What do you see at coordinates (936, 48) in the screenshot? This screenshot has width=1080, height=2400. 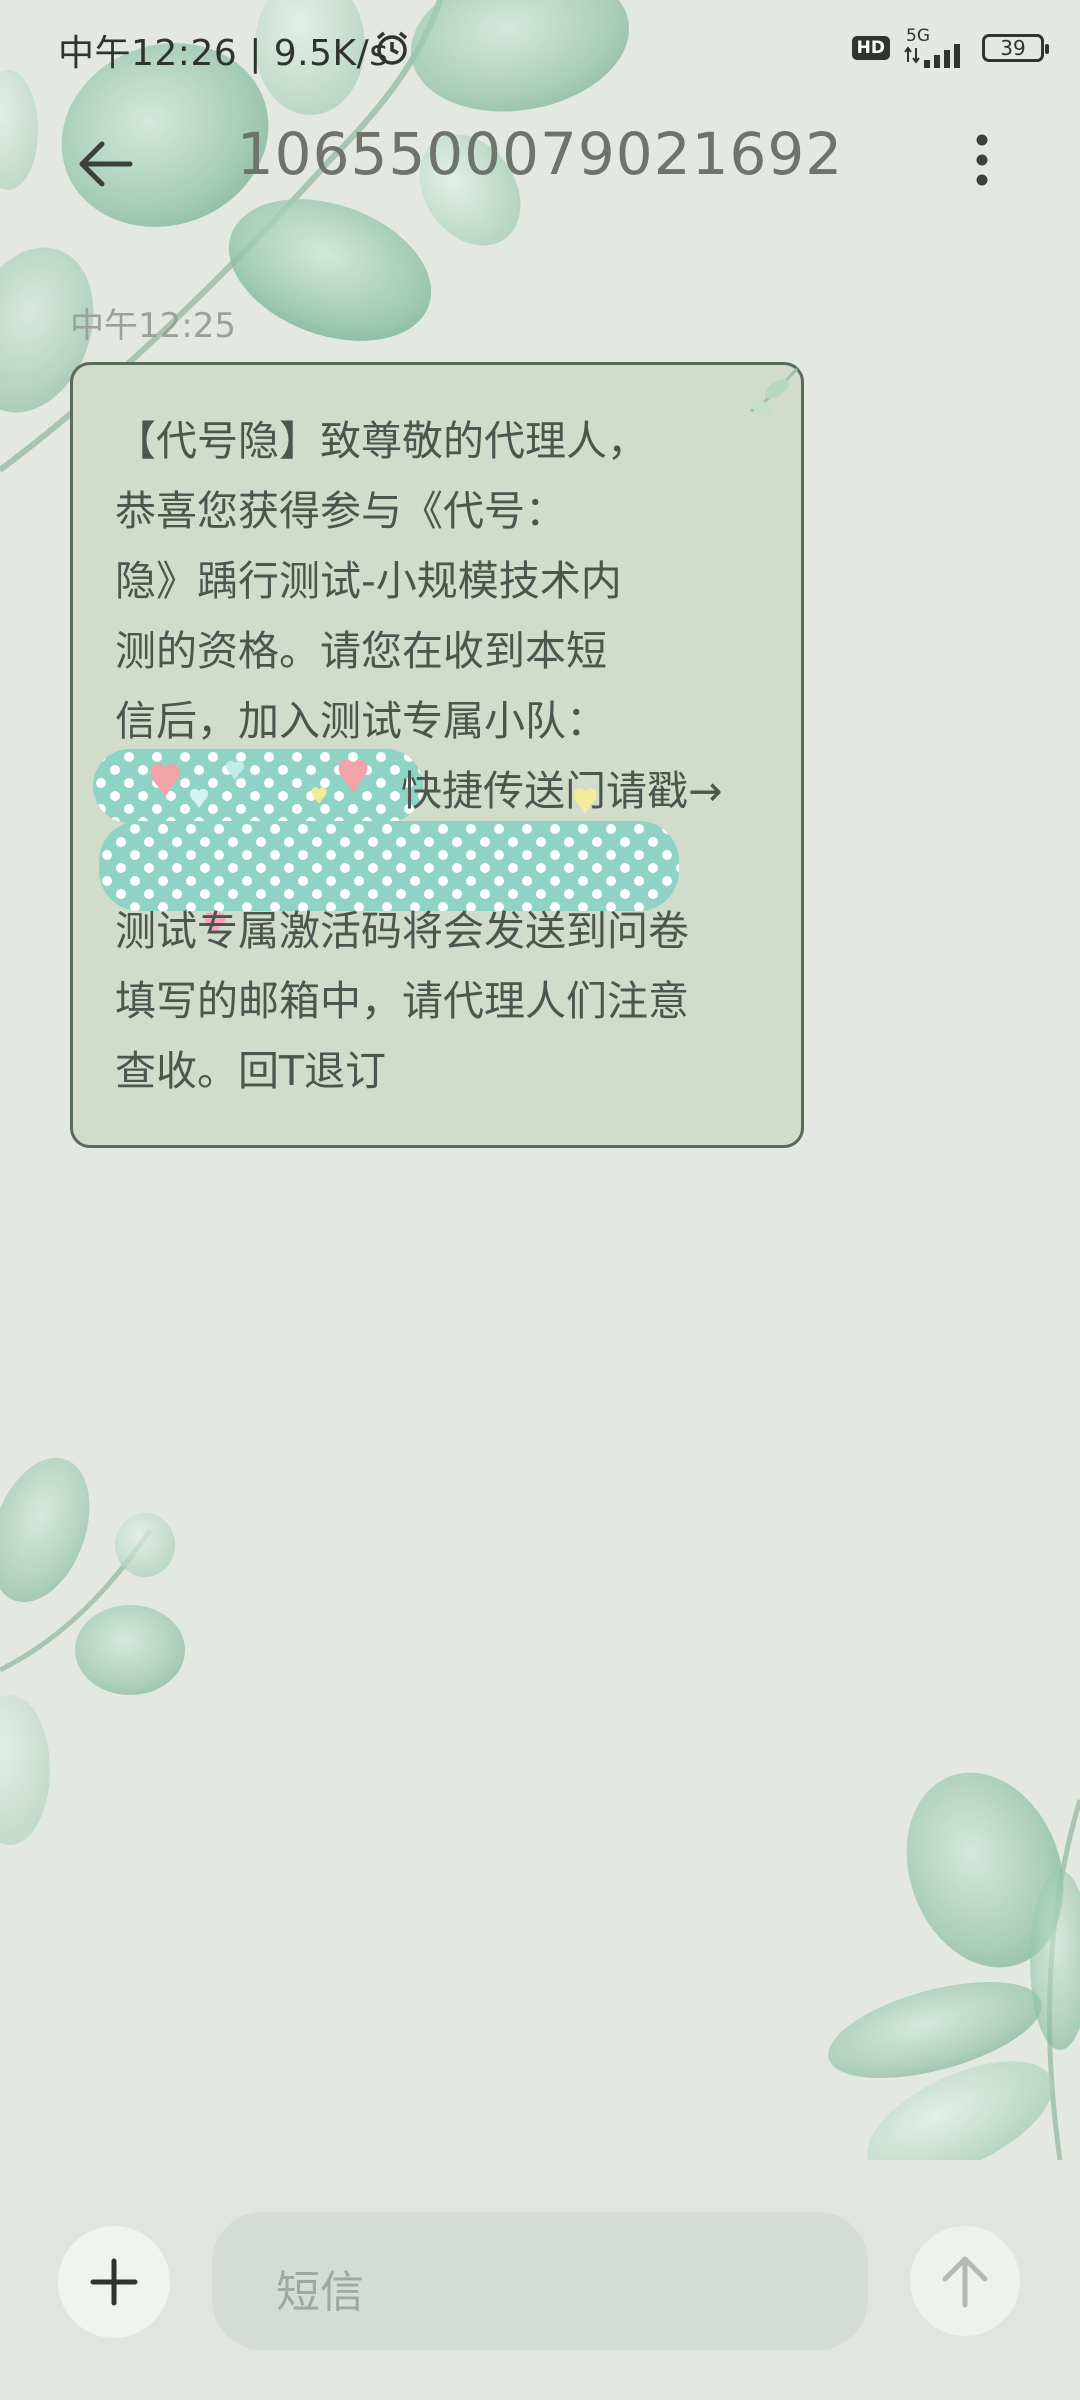 I see `signal-icon: 5G` at bounding box center [936, 48].